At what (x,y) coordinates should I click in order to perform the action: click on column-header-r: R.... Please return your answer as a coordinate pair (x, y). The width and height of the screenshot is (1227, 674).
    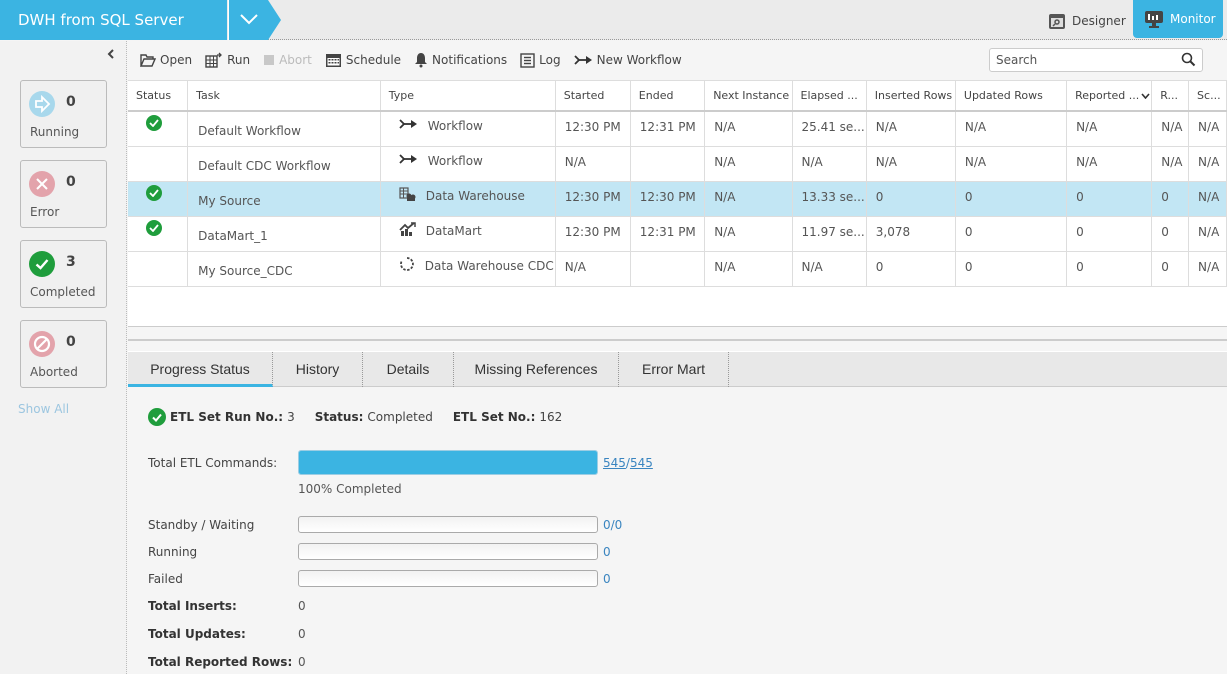
    Looking at the image, I should click on (1170, 96).